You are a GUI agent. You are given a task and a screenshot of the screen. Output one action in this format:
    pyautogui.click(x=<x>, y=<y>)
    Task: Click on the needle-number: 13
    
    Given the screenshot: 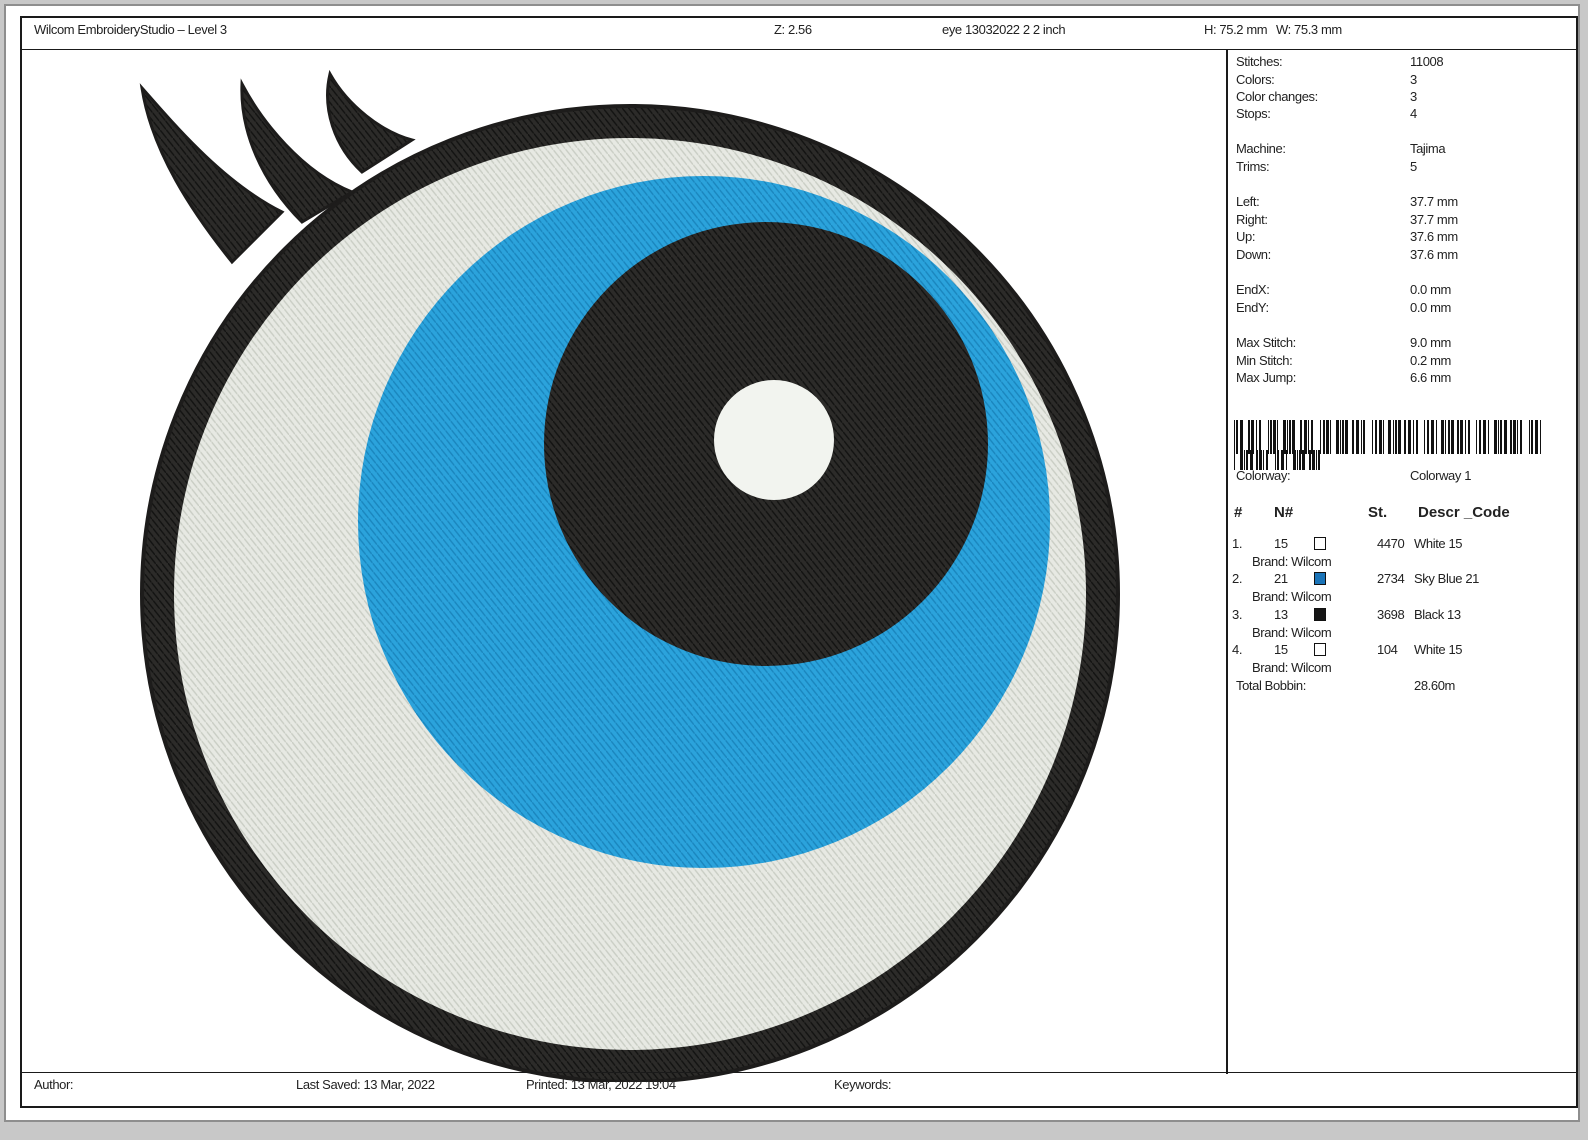 What is the action you would take?
    pyautogui.click(x=1281, y=614)
    